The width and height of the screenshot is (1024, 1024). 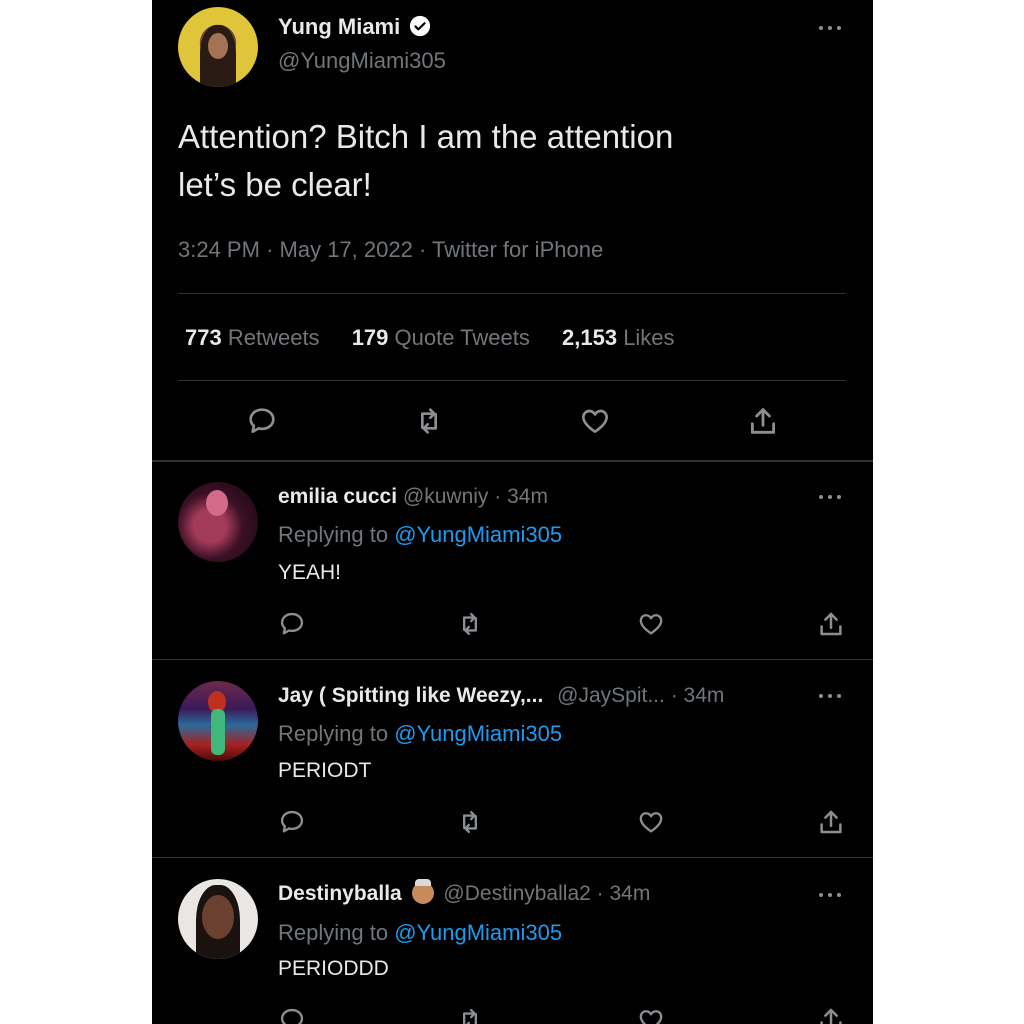 I want to click on quotes-stat: 179 Quote Tweets, so click(x=444, y=337).